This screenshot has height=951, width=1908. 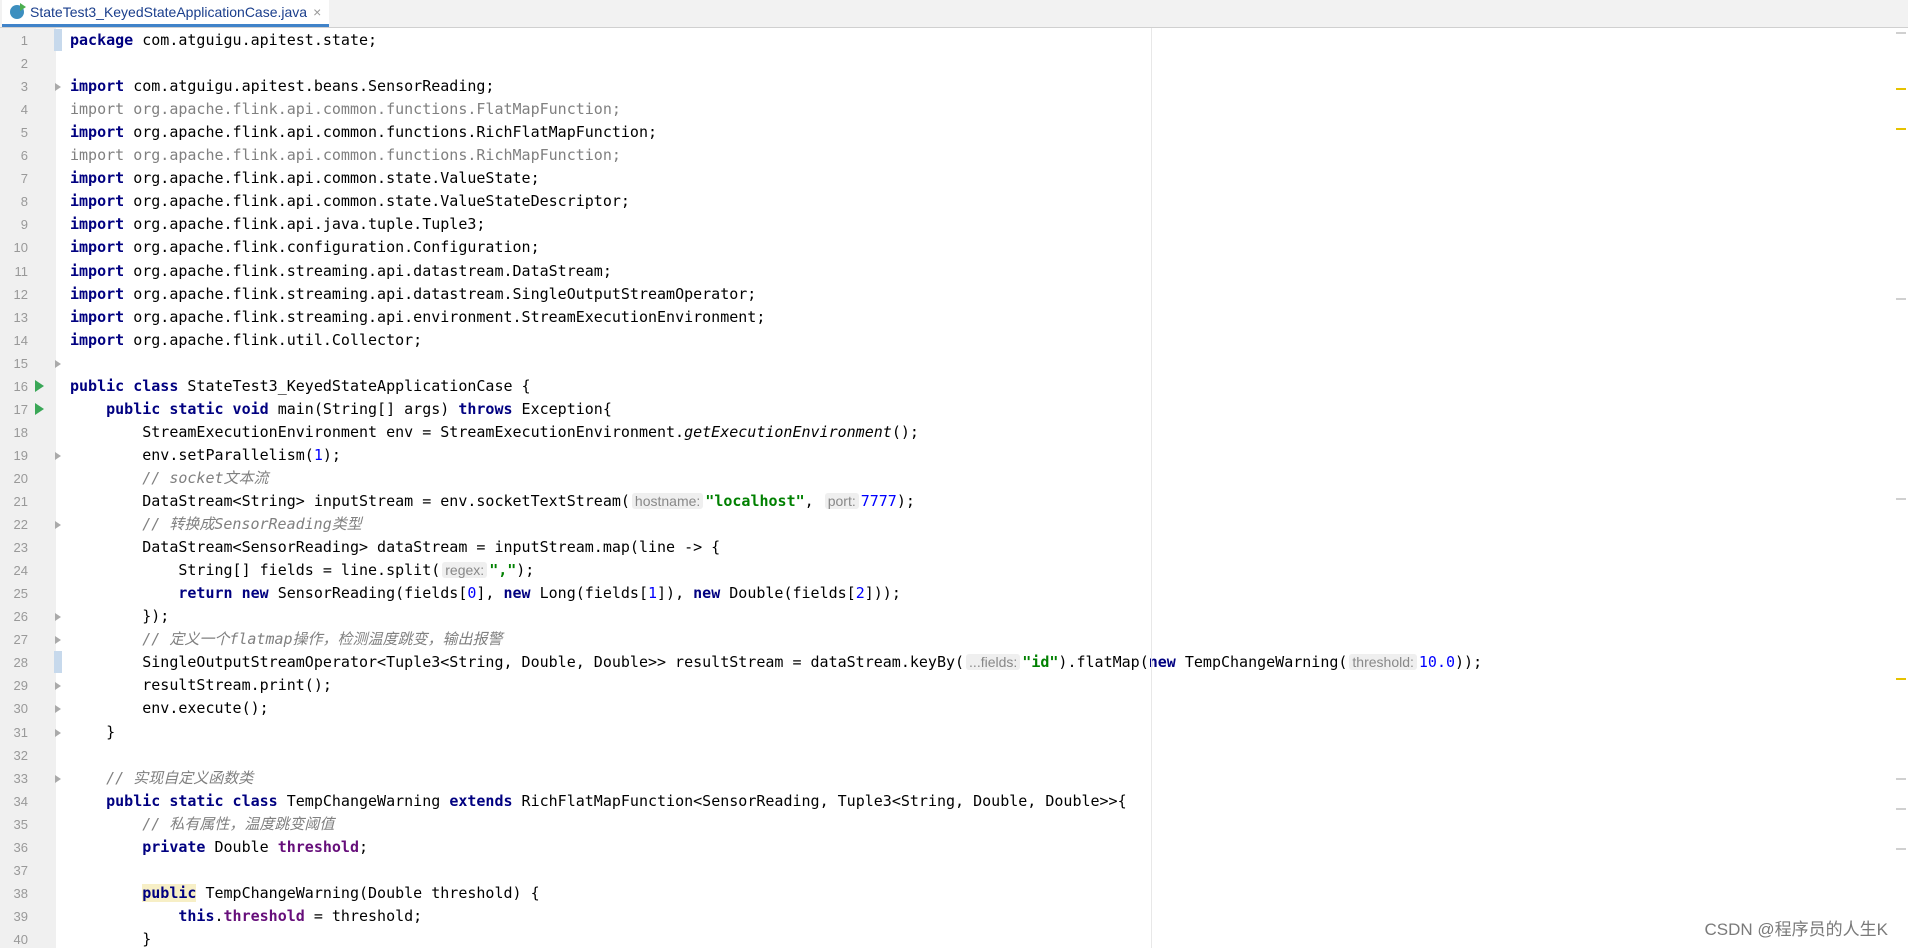 I want to click on line-number: 13, so click(x=14, y=317).